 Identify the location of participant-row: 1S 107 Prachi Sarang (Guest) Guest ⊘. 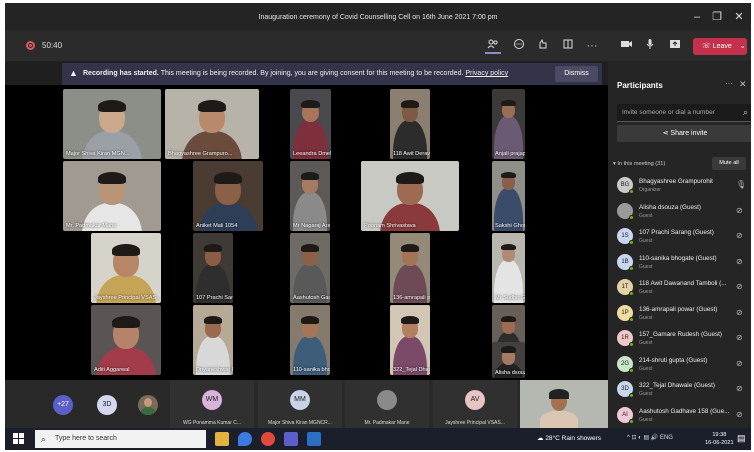
(679, 238).